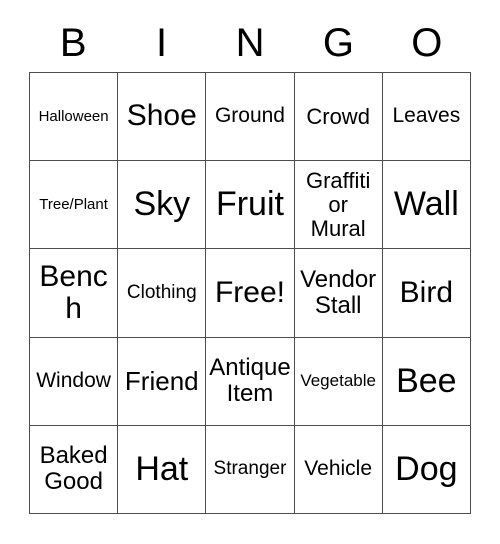  I want to click on bingo-cell-label: Friend, so click(161, 381).